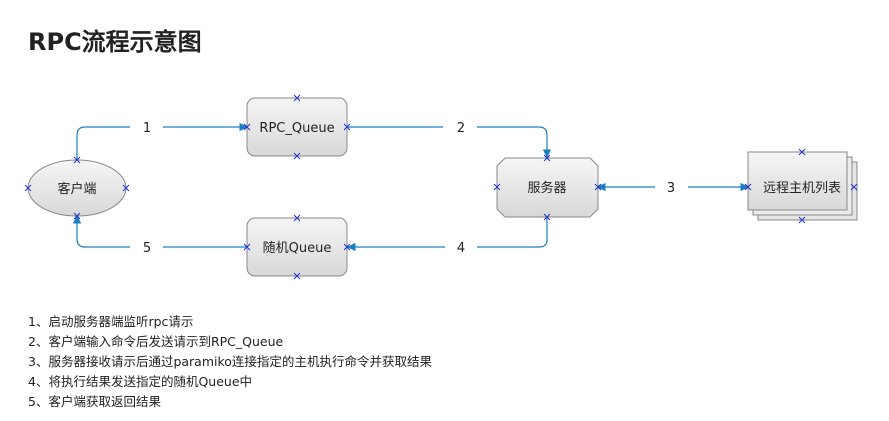 The width and height of the screenshot is (889, 421). Describe the element at coordinates (147, 248) in the screenshot. I see `edge-label-5: 5` at that location.